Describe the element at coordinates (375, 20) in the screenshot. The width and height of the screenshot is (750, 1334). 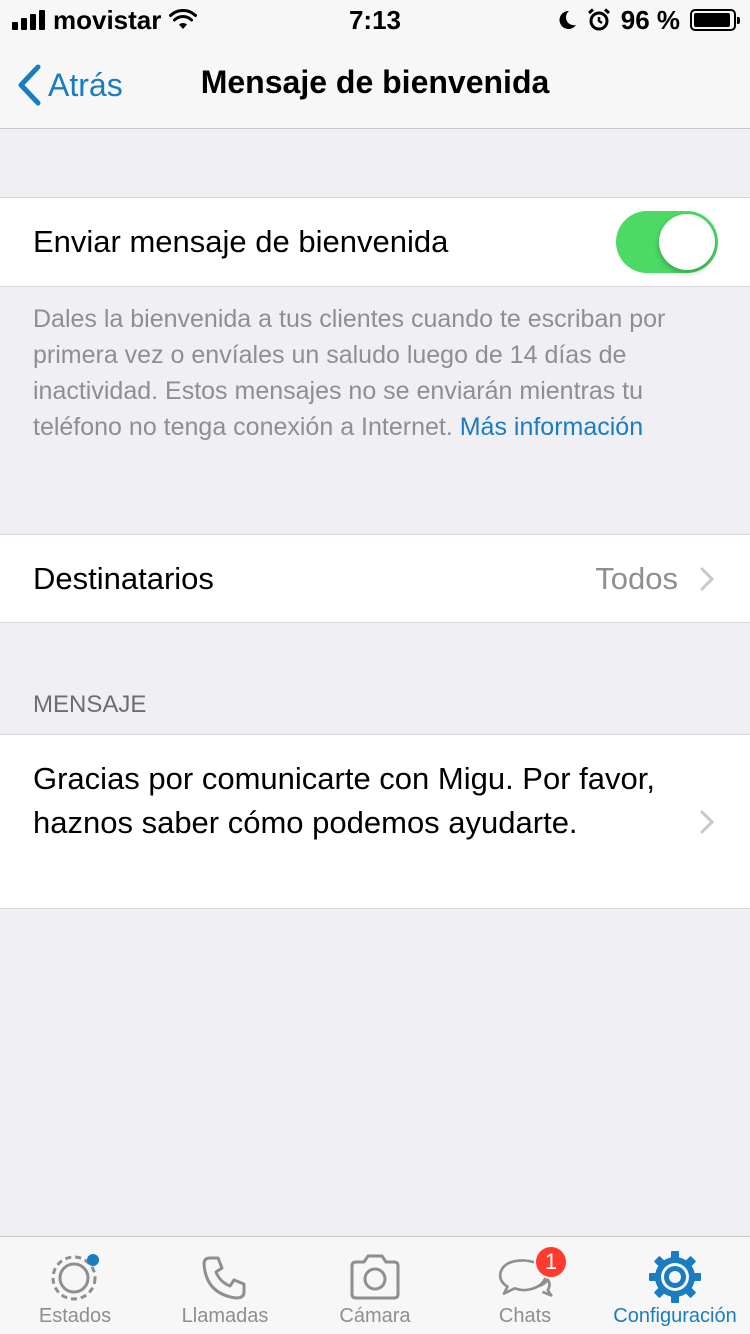
I see `status-bar: movistar 7:13 96 %` at that location.